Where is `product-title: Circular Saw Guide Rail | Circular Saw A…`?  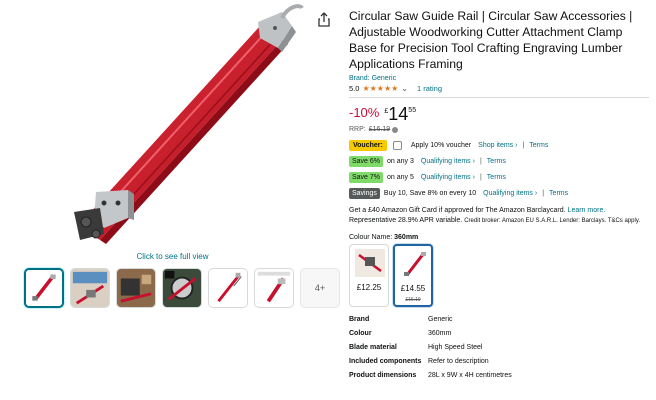
product-title: Circular Saw Guide Rail | Circular Saw A… is located at coordinates (491, 40).